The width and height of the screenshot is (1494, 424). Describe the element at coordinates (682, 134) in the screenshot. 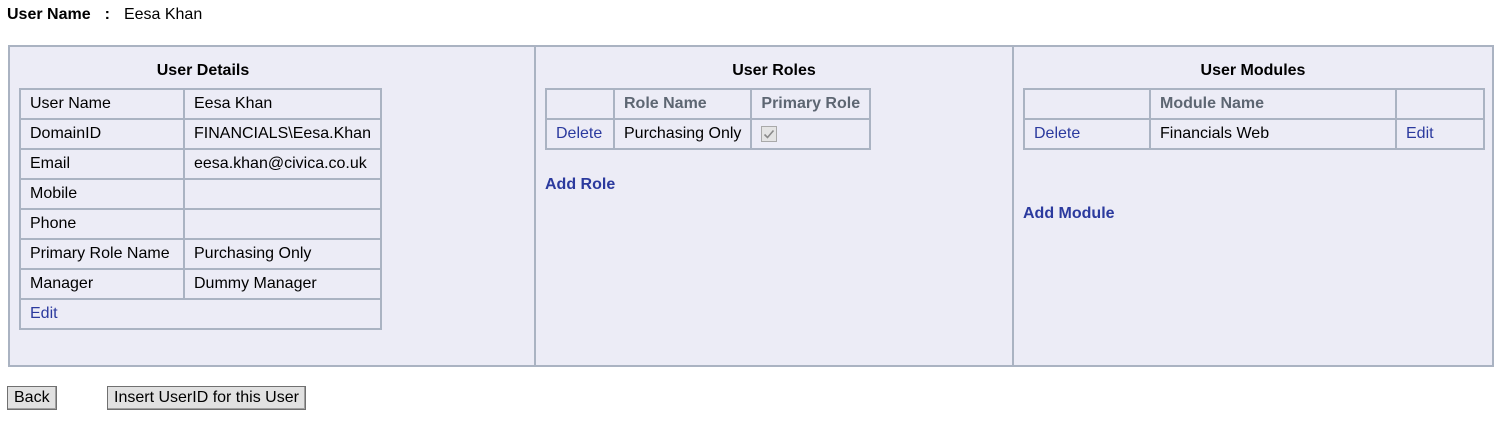

I see `role-name-cell: Purchasing Only` at that location.